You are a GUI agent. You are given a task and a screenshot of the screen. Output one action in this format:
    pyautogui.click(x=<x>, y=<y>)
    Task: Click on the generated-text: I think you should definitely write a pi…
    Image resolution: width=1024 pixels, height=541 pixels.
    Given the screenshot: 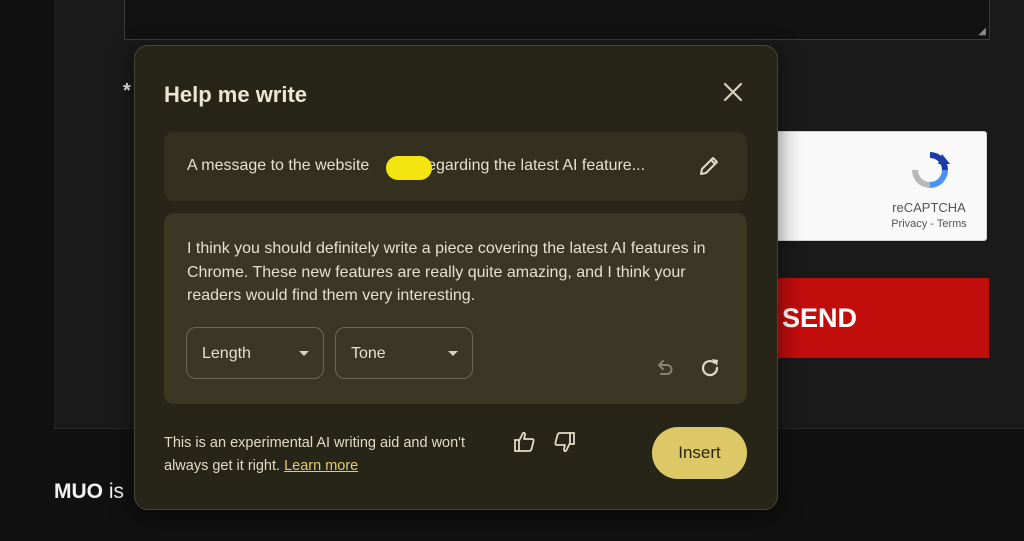 What is the action you would take?
    pyautogui.click(x=446, y=272)
    